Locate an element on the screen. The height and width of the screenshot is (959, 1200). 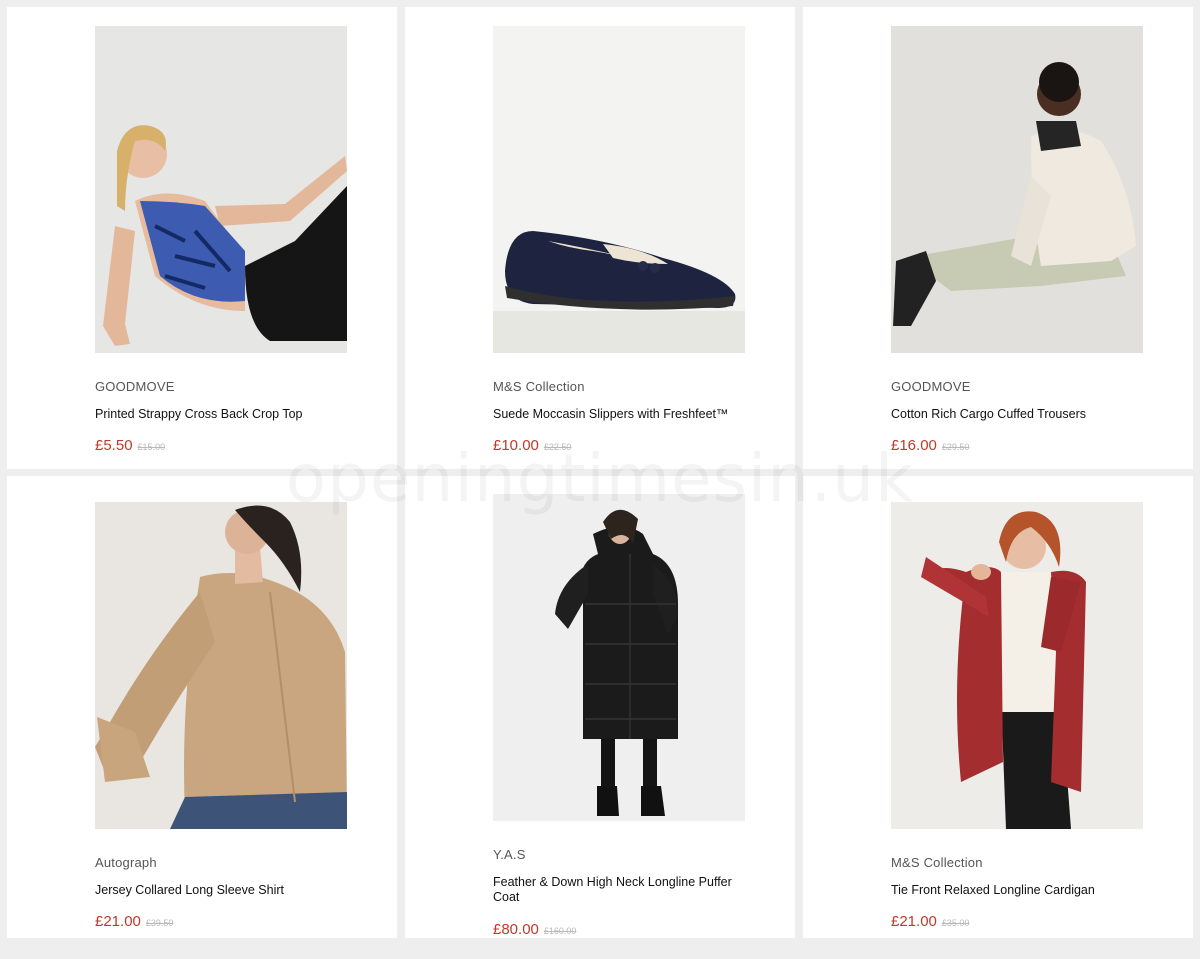
product-price: £16.00 £29.50 is located at coordinates (930, 445).